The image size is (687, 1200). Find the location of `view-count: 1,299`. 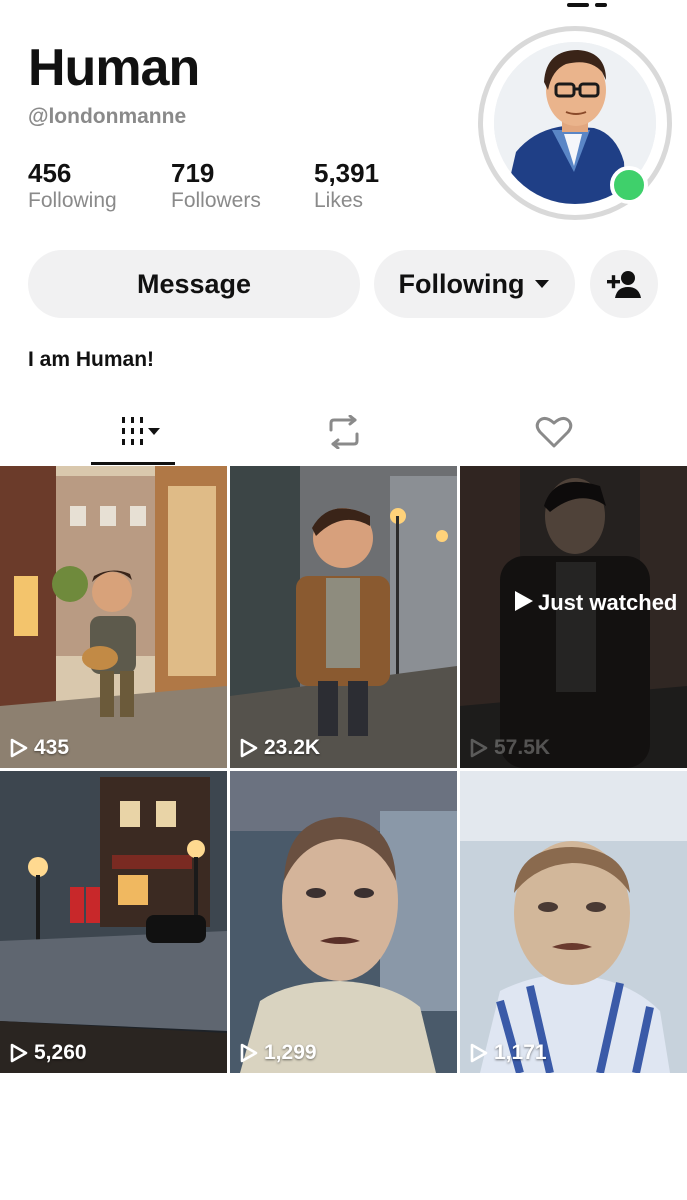

view-count: 1,299 is located at coordinates (278, 1053).